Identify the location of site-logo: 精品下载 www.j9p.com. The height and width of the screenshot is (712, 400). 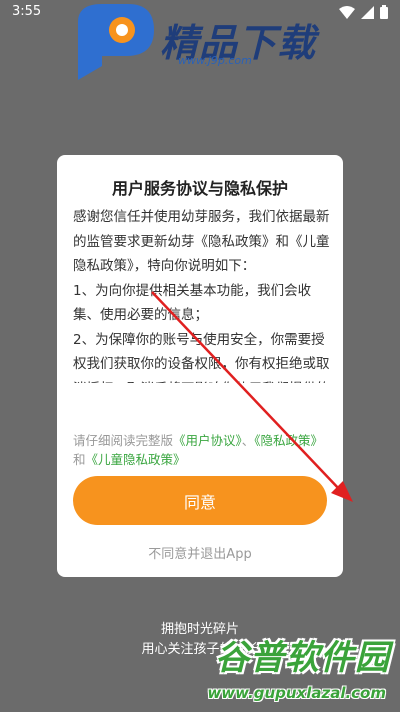
(202, 41).